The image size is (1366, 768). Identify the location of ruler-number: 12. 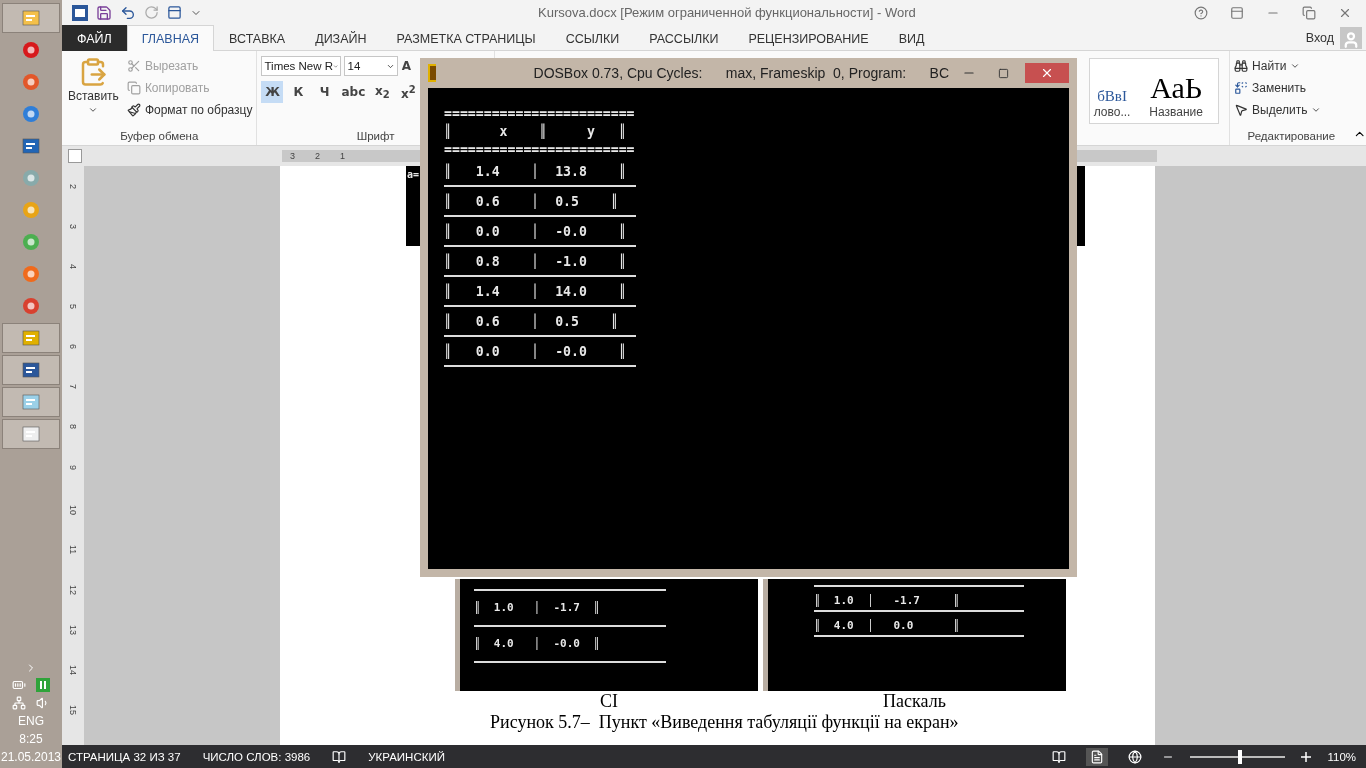
(73, 590).